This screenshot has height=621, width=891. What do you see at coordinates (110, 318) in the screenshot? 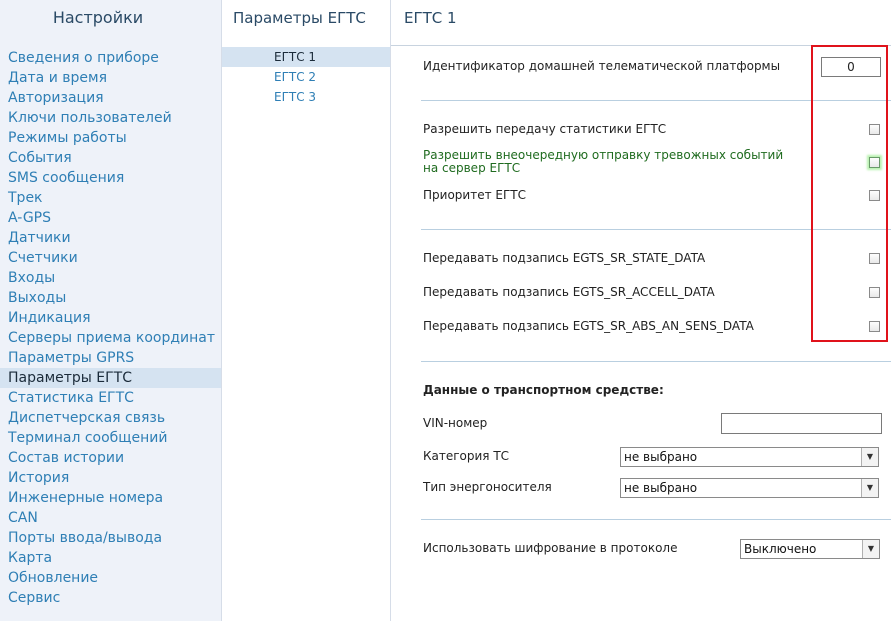
I see `sidebar-item-indication: Индикация` at bounding box center [110, 318].